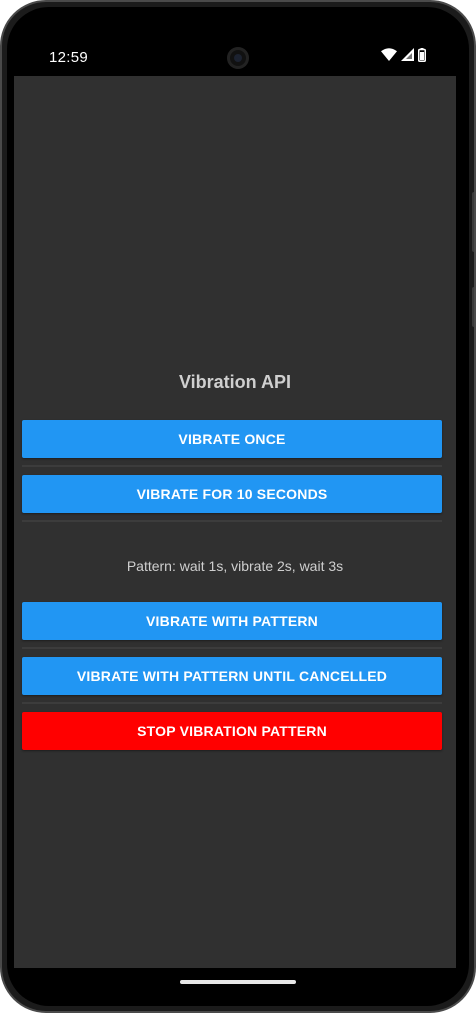  Describe the element at coordinates (232, 494) in the screenshot. I see `vibrate-10-seconds-button: VIBRATE FOR 10 SECONDS` at that location.